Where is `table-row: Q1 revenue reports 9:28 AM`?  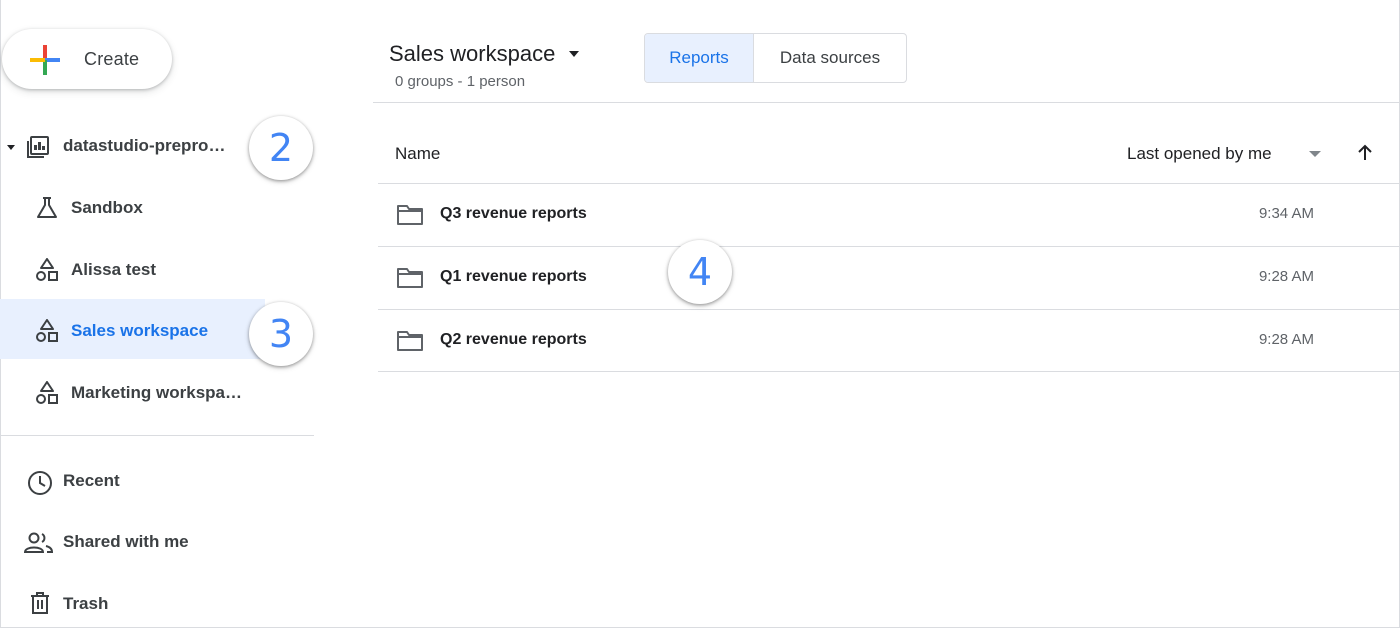 table-row: Q1 revenue reports 9:28 AM is located at coordinates (888, 278).